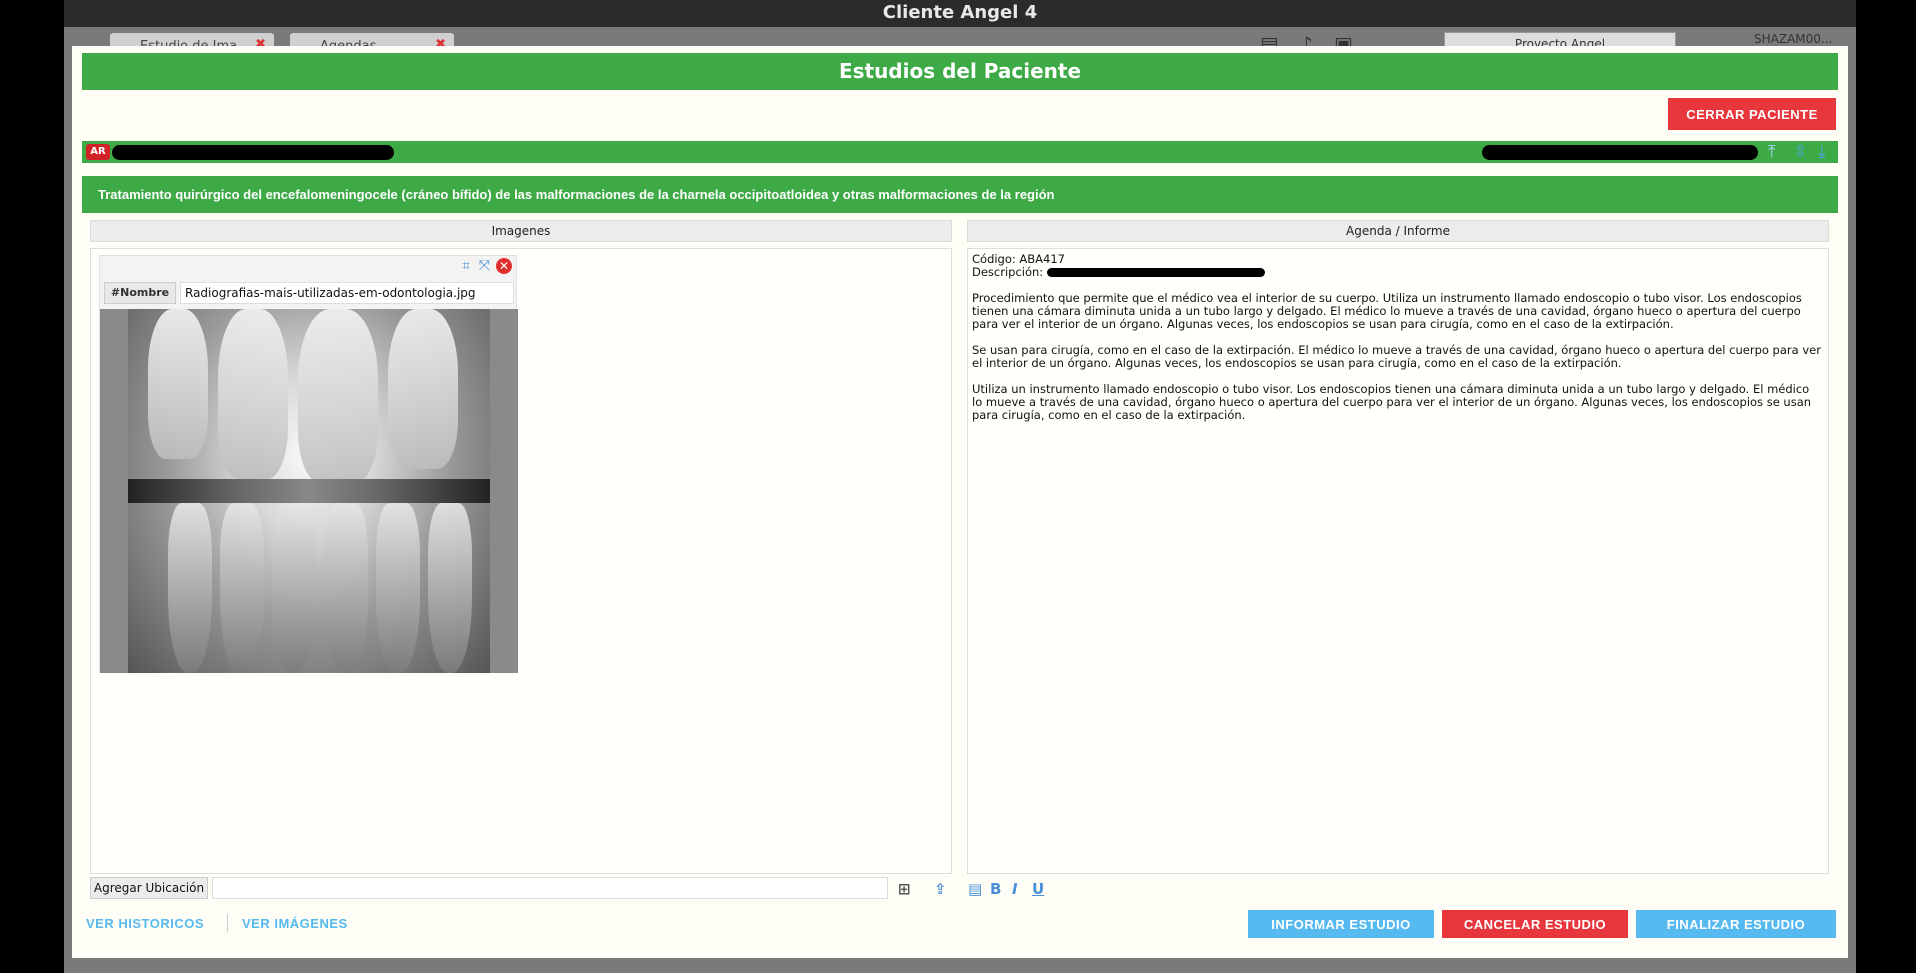 Image resolution: width=1916 pixels, height=973 pixels. What do you see at coordinates (1398, 231) in the screenshot?
I see `report-header: Agenda / Informe` at bounding box center [1398, 231].